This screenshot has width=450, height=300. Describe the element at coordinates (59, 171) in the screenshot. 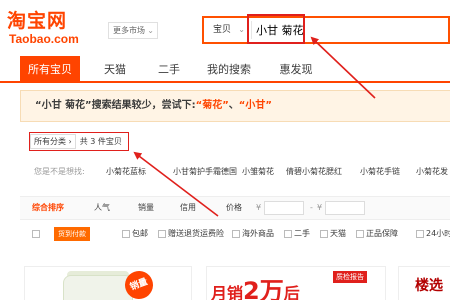

I see `related-searches-label: 您是不是想找:` at that location.